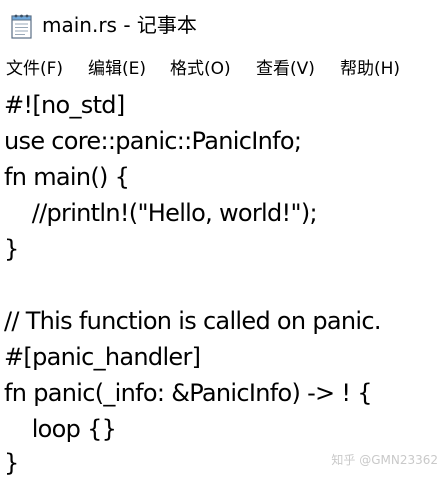 The height and width of the screenshot is (480, 448). What do you see at coordinates (200, 69) in the screenshot?
I see `menu-format: 格式(O)` at bounding box center [200, 69].